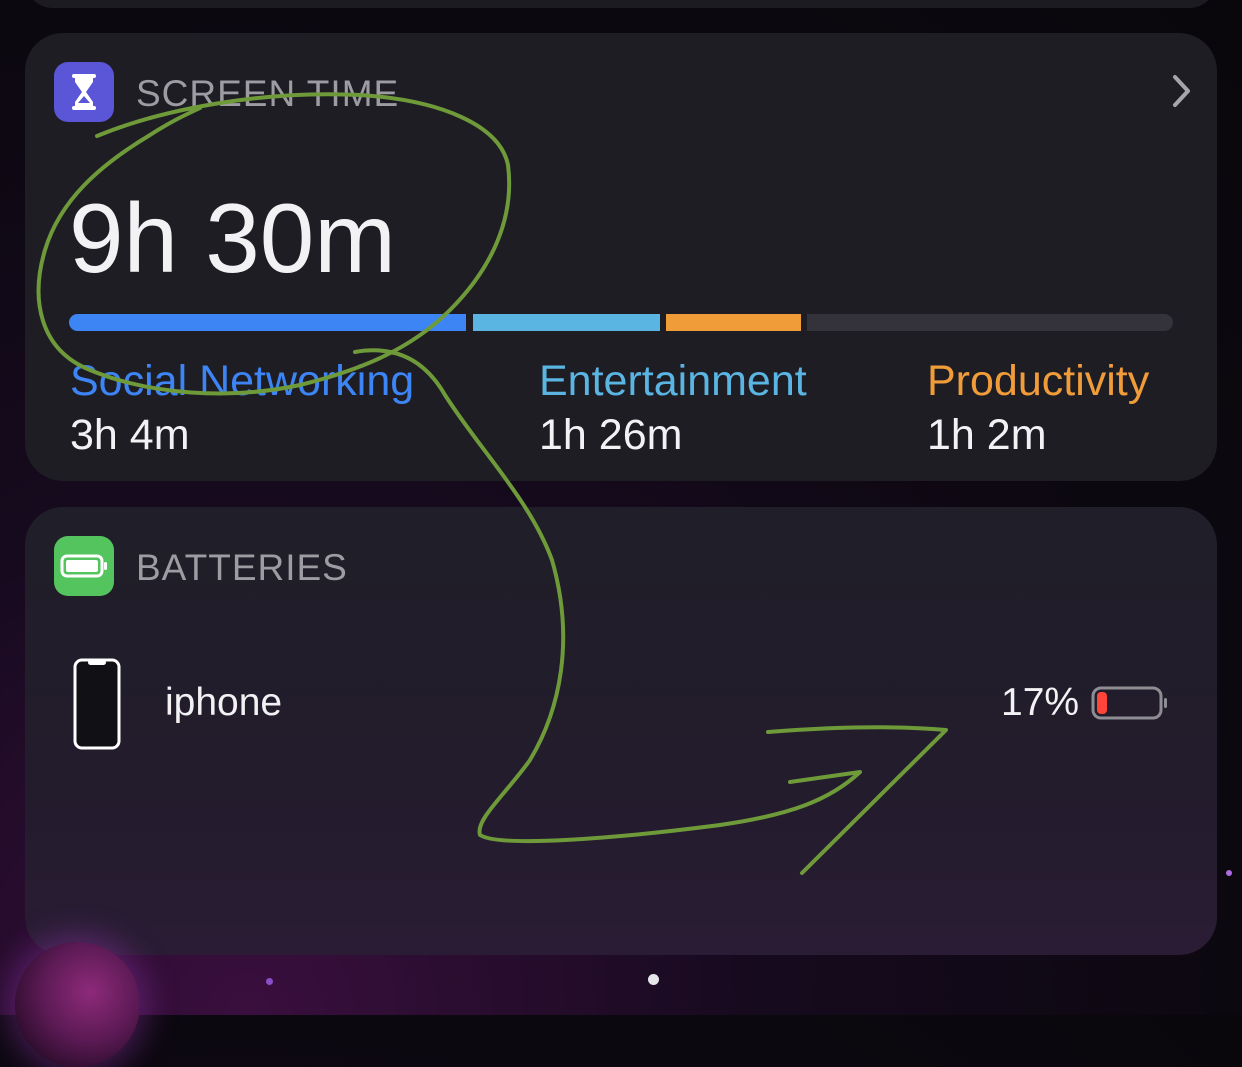  I want to click on iphone-icon, so click(97, 704).